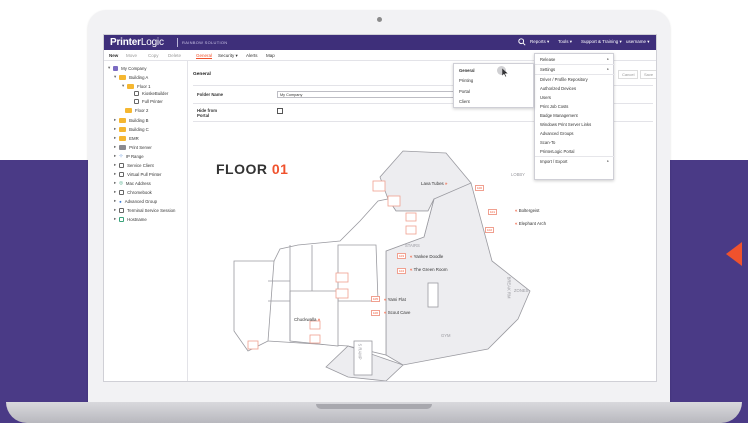 This screenshot has width=748, height=423. I want to click on hide-portal-checkbox, so click(280, 111).